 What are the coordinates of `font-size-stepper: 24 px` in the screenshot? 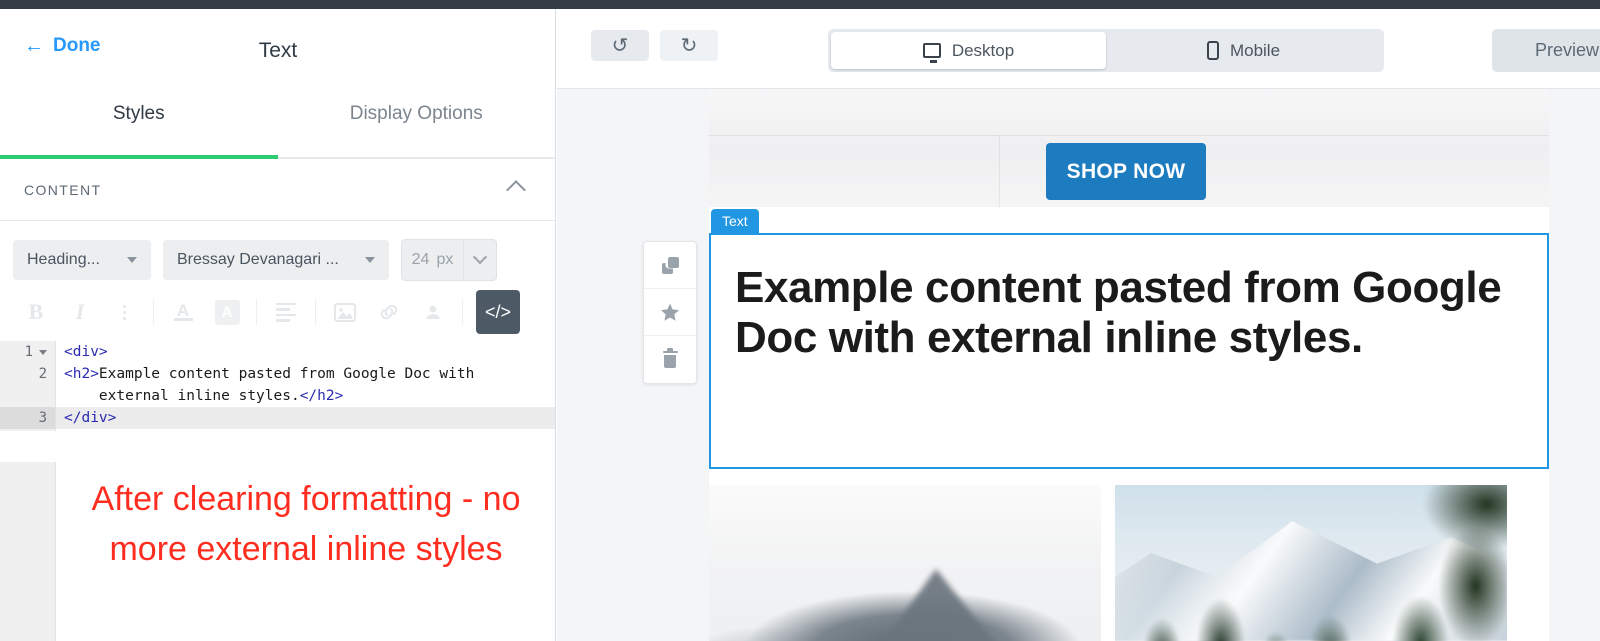 It's located at (449, 260).